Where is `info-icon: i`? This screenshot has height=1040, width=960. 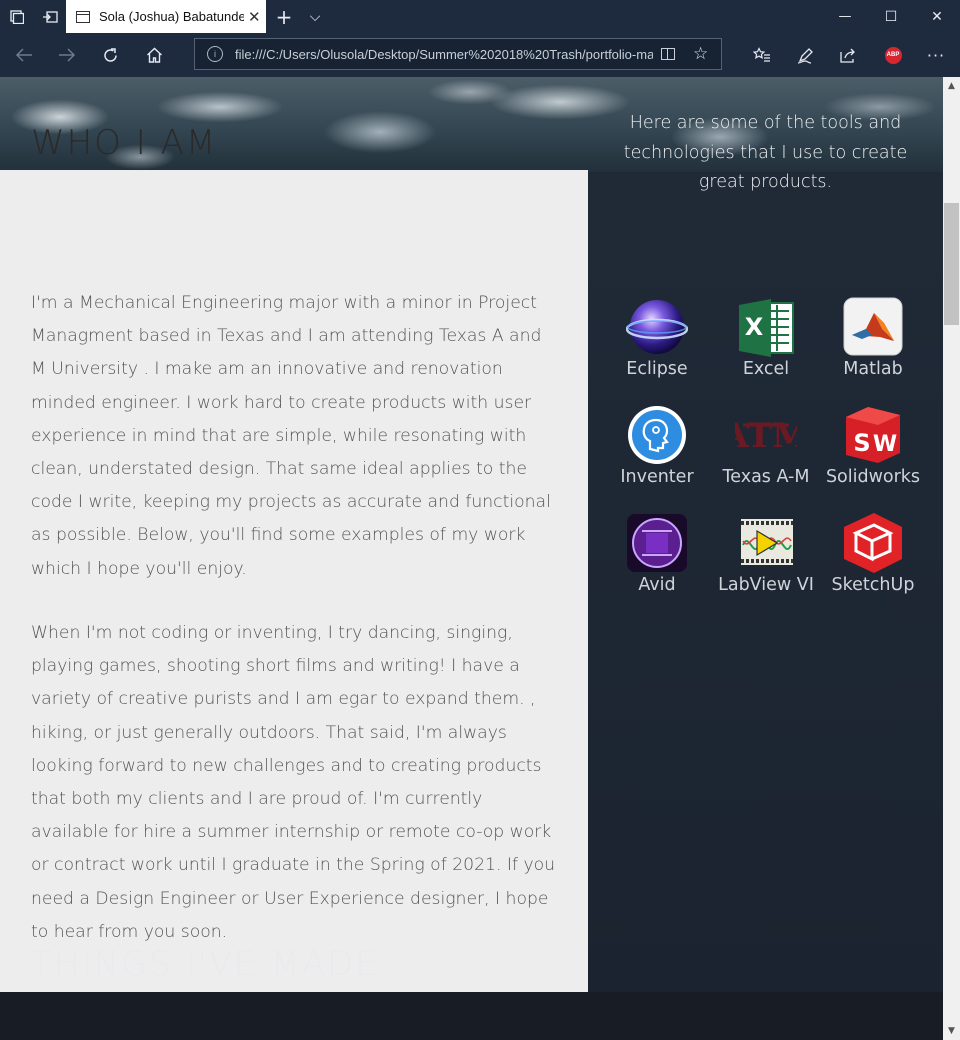 info-icon: i is located at coordinates (215, 54).